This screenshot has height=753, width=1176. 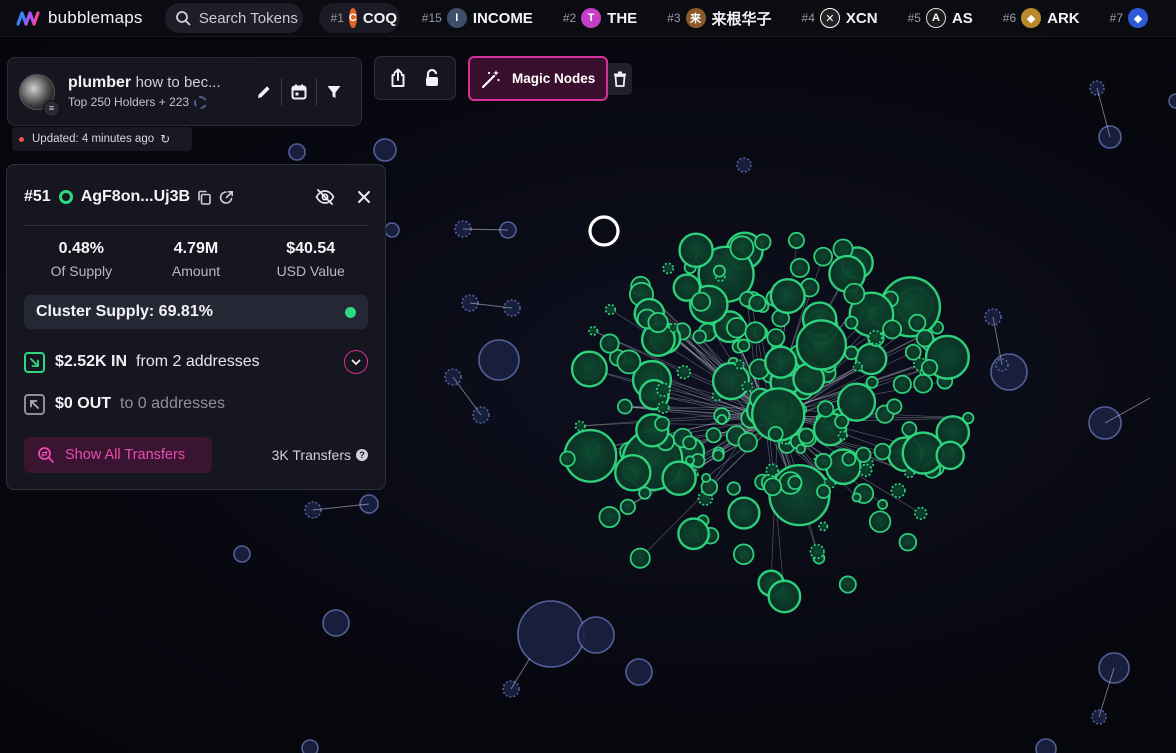 I want to click on open-external-button, so click(x=226, y=197).